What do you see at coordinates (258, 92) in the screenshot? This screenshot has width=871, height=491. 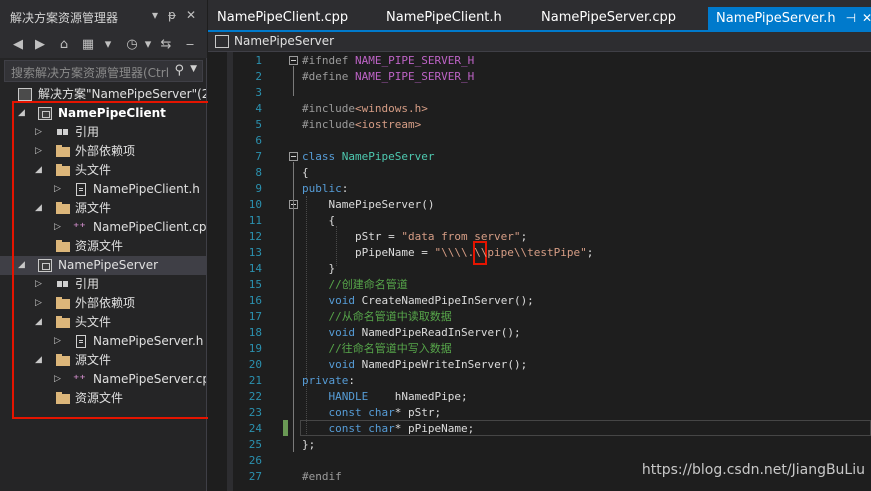 I see `line-number: 3` at bounding box center [258, 92].